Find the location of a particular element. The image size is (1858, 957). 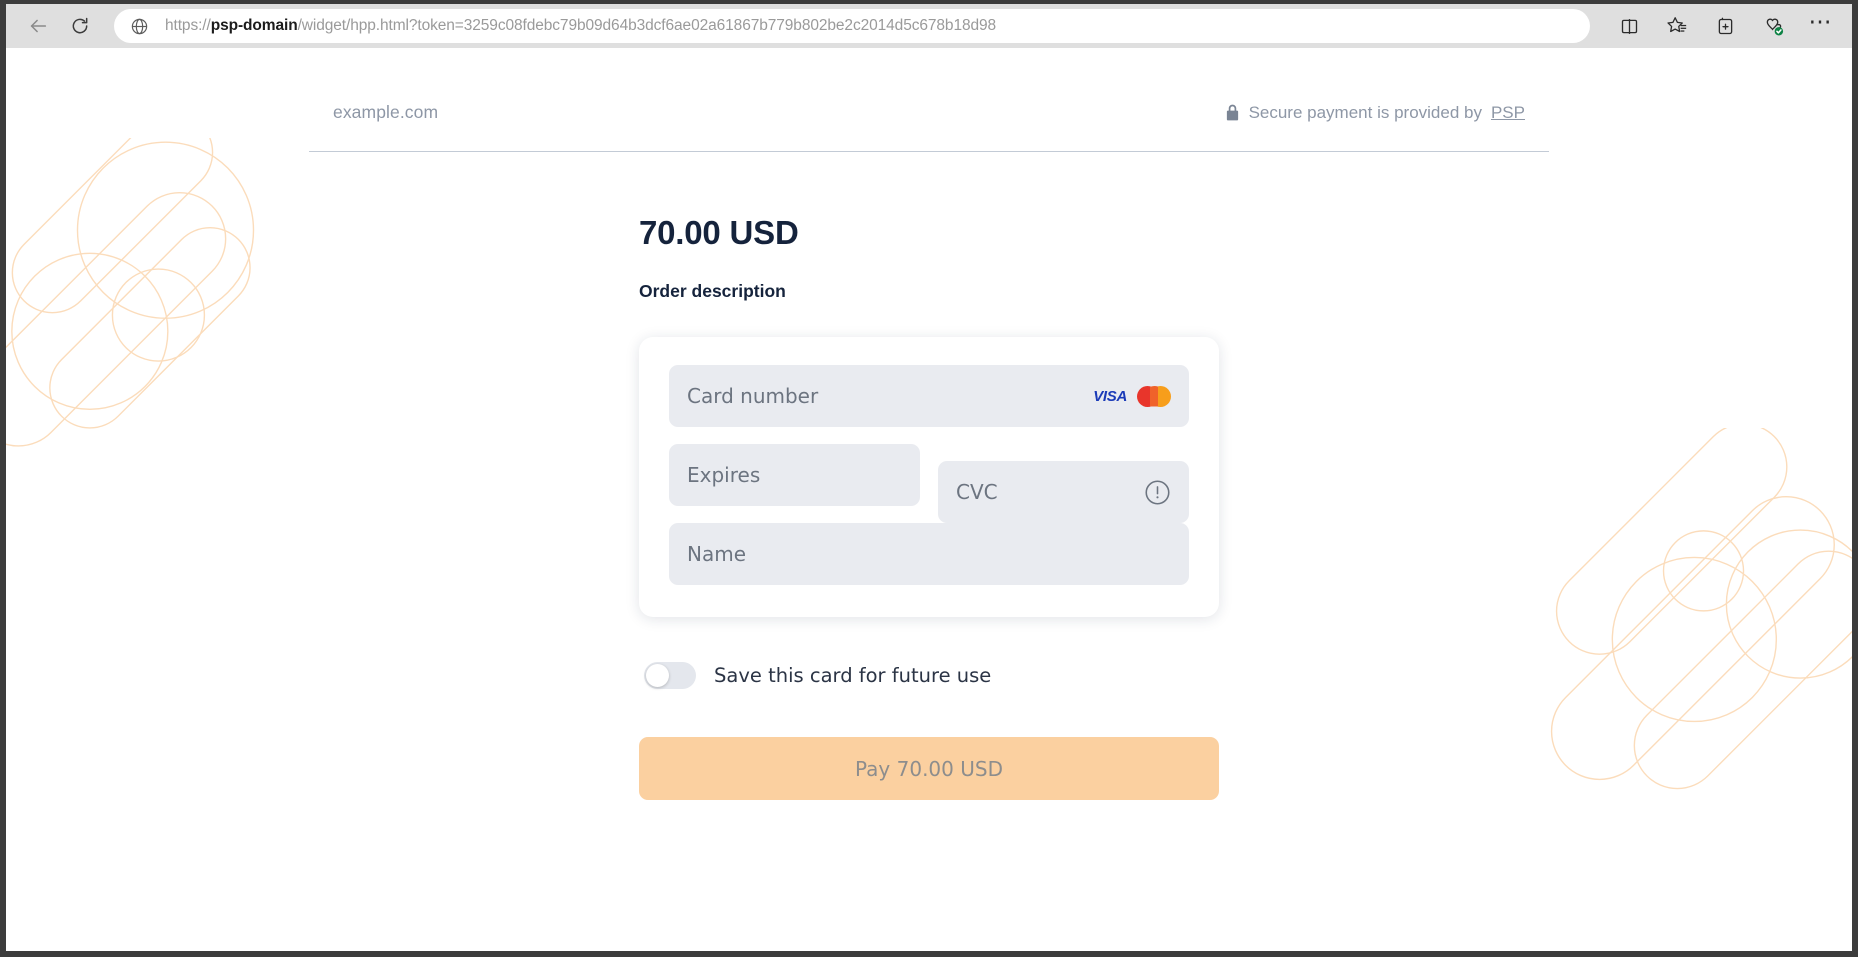

browser-essentials-button is located at coordinates (1773, 26).